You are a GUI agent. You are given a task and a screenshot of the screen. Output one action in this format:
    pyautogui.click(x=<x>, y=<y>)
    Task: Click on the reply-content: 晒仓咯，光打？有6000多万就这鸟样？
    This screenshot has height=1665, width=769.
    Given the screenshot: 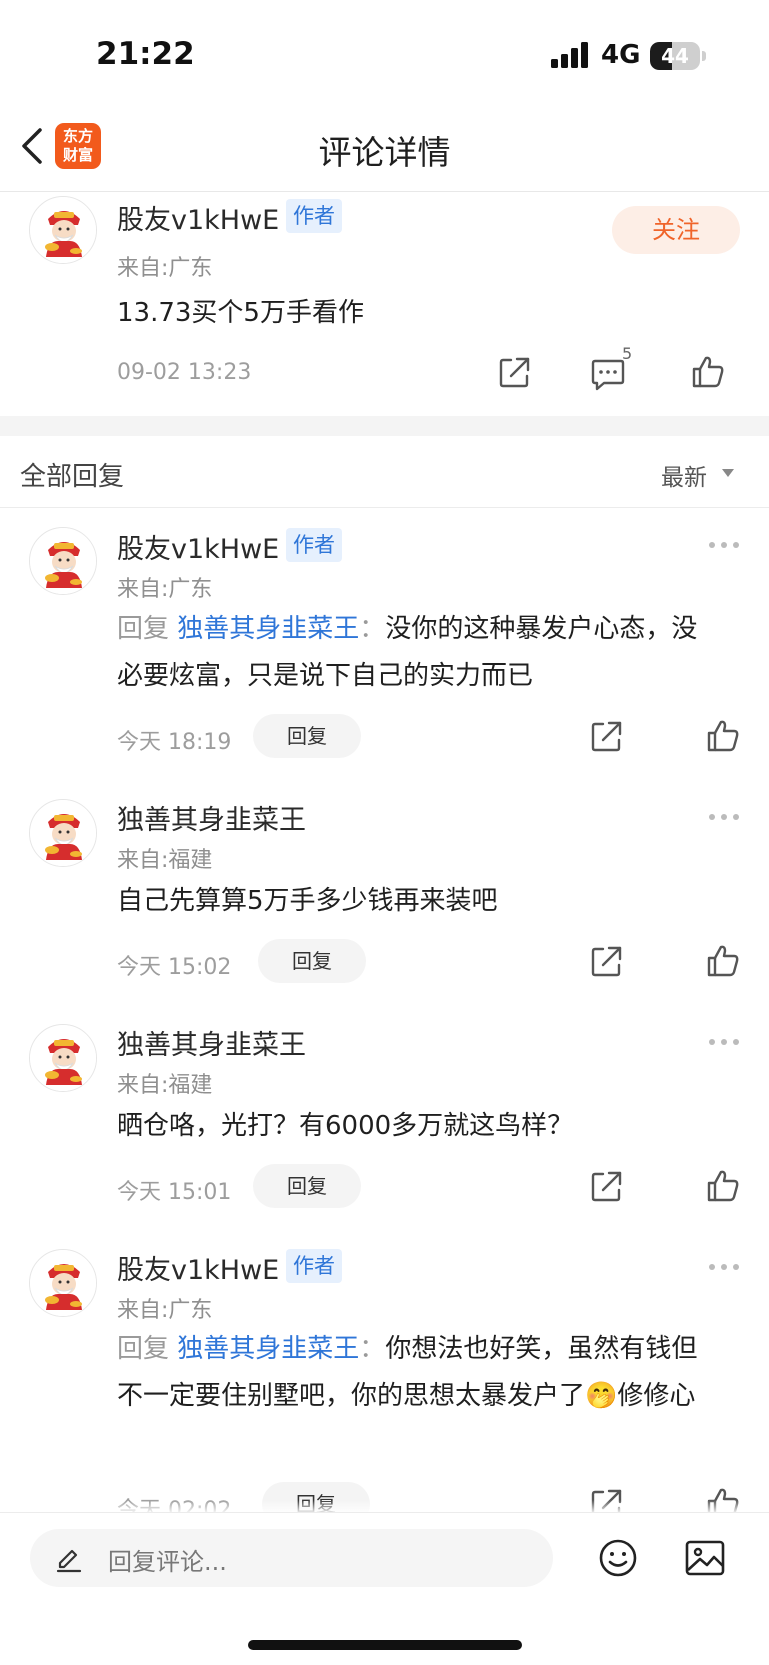 What is the action you would take?
    pyautogui.click(x=345, y=1126)
    